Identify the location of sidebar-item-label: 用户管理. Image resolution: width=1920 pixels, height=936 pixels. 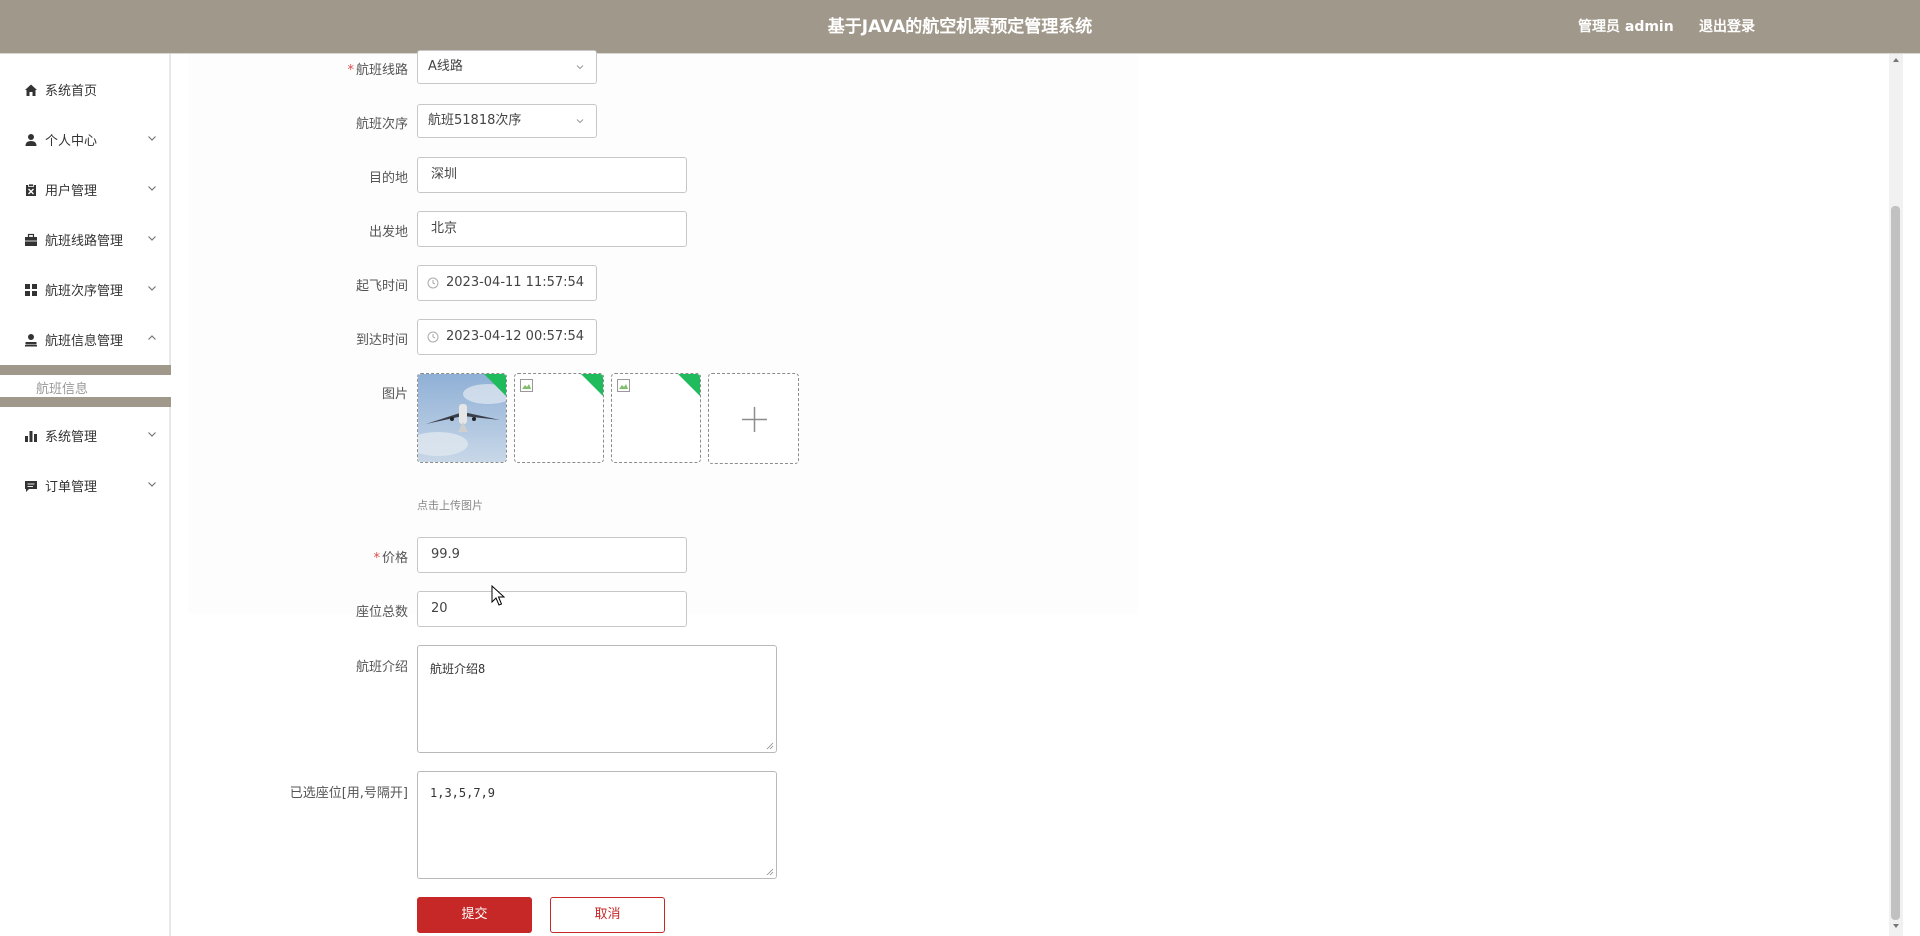
(71, 191).